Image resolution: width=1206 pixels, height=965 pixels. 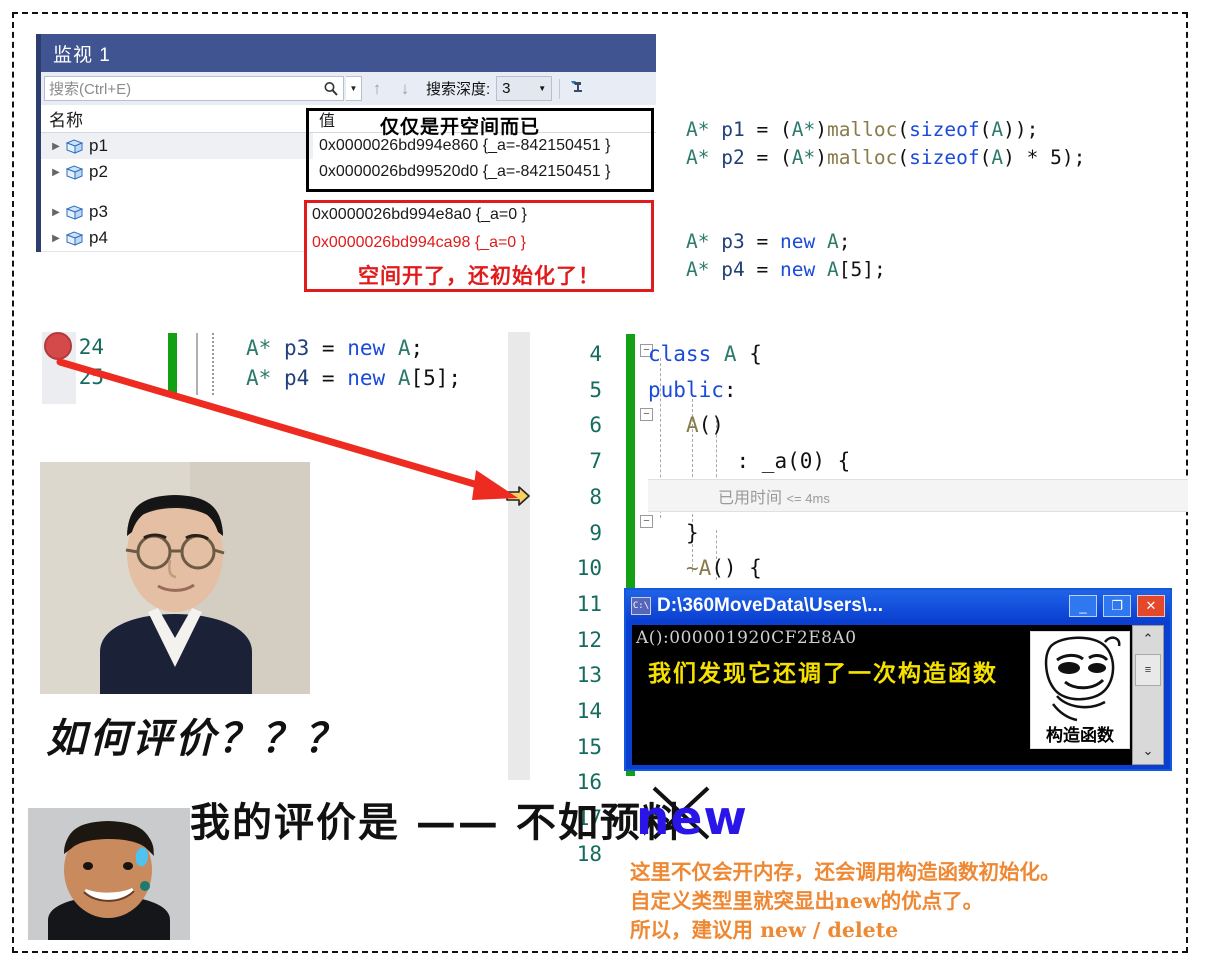 What do you see at coordinates (348, 146) in the screenshot?
I see `table-row: ▶ p1 0x0000026bd994e860 {_a=-842150451 }` at bounding box center [348, 146].